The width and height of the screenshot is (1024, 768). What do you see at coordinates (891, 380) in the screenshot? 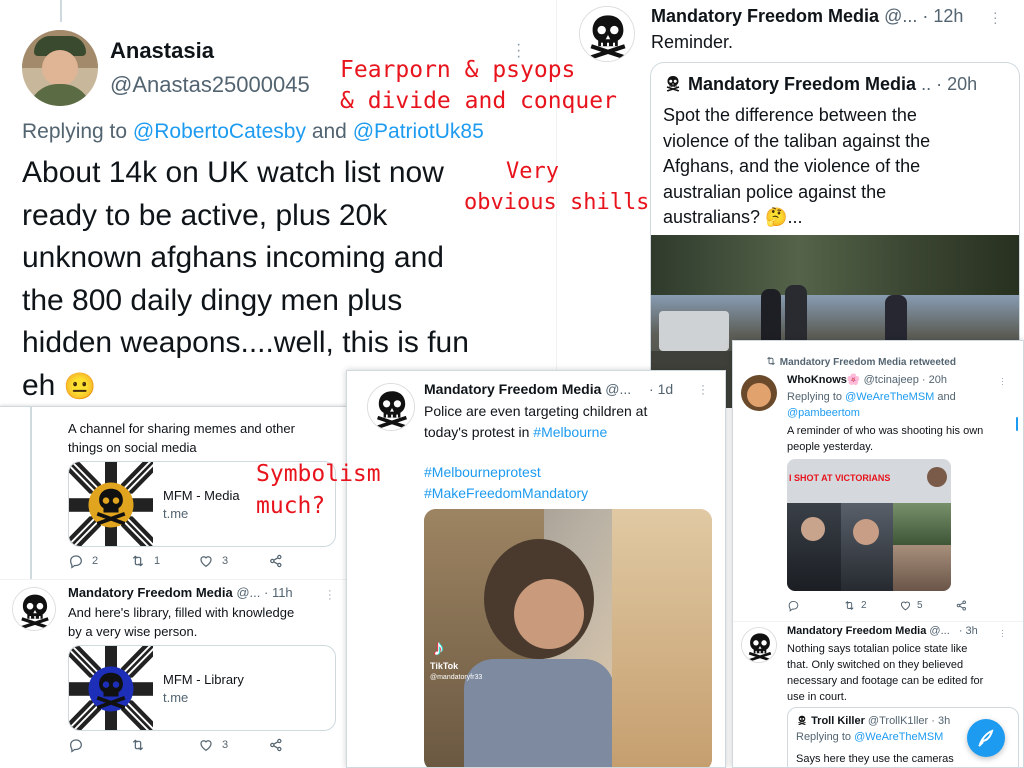
I see `author-handle: @tcinajeep` at bounding box center [891, 380].